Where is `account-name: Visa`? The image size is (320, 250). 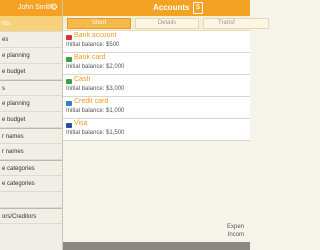 account-name: Visa is located at coordinates (81, 123).